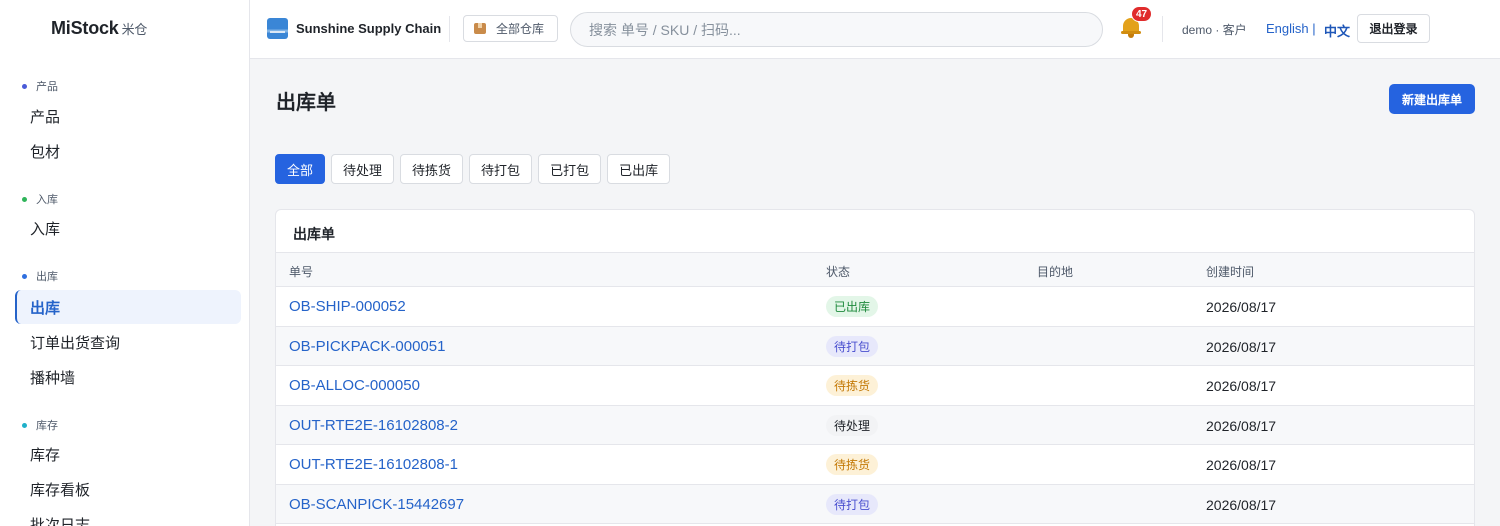 The width and height of the screenshot is (1500, 526). Describe the element at coordinates (852, 425) in the screenshot. I see `status-badge: 待处理` at that location.